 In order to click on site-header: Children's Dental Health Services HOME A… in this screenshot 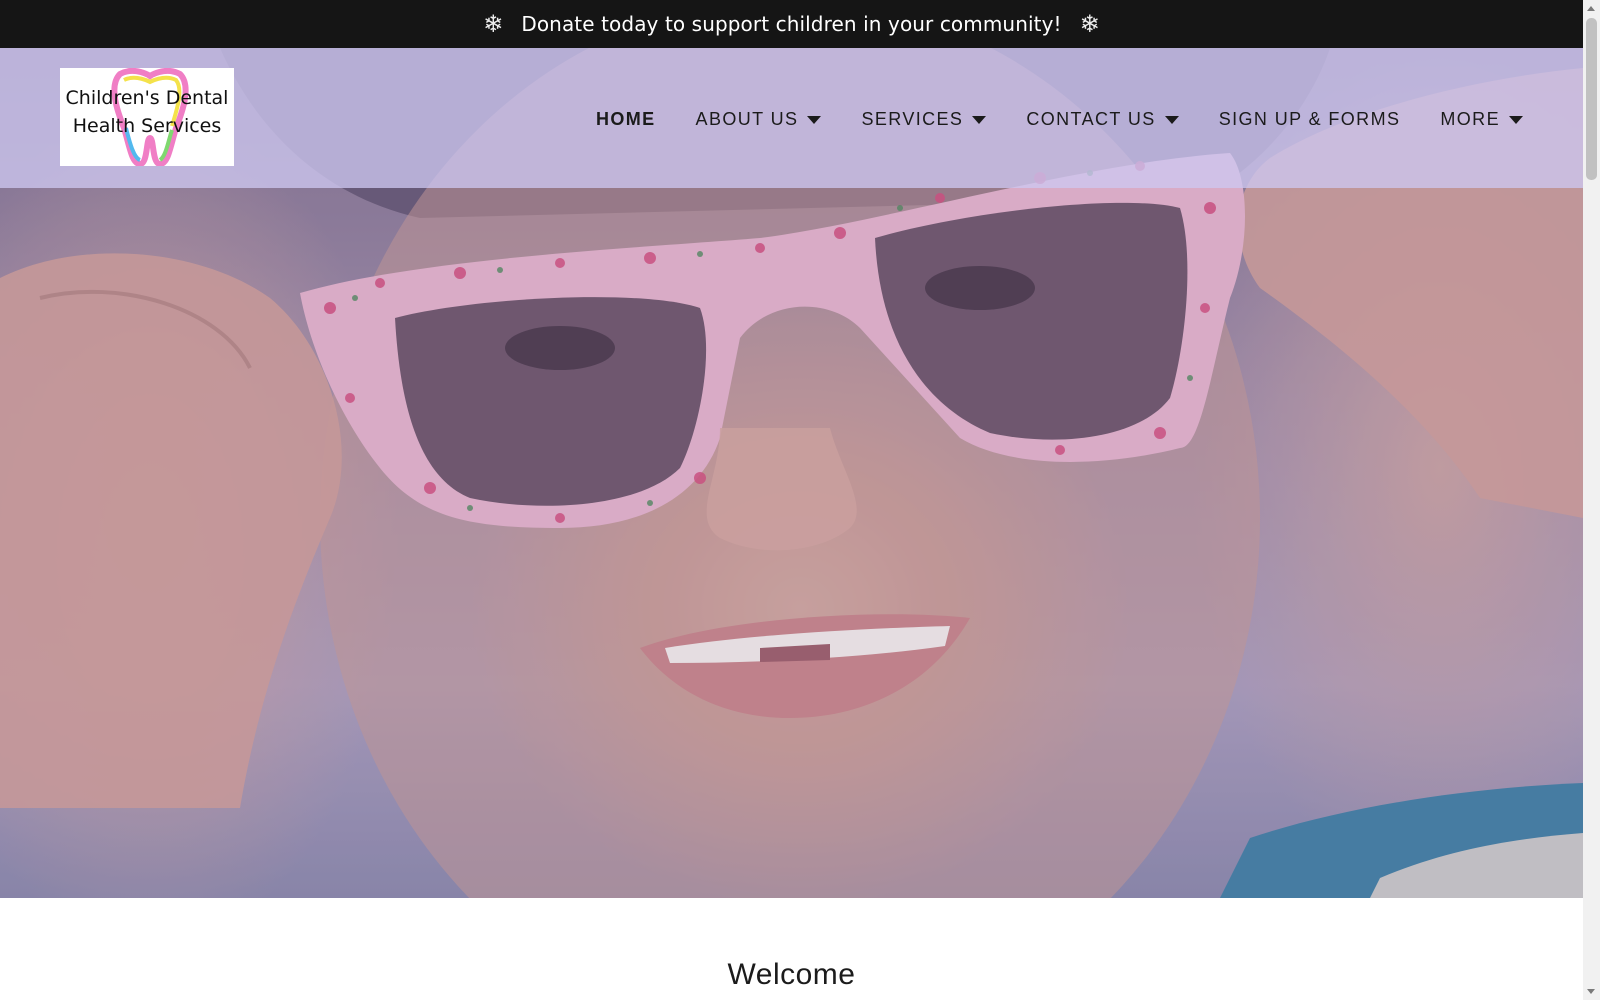, I will do `click(791, 118)`.